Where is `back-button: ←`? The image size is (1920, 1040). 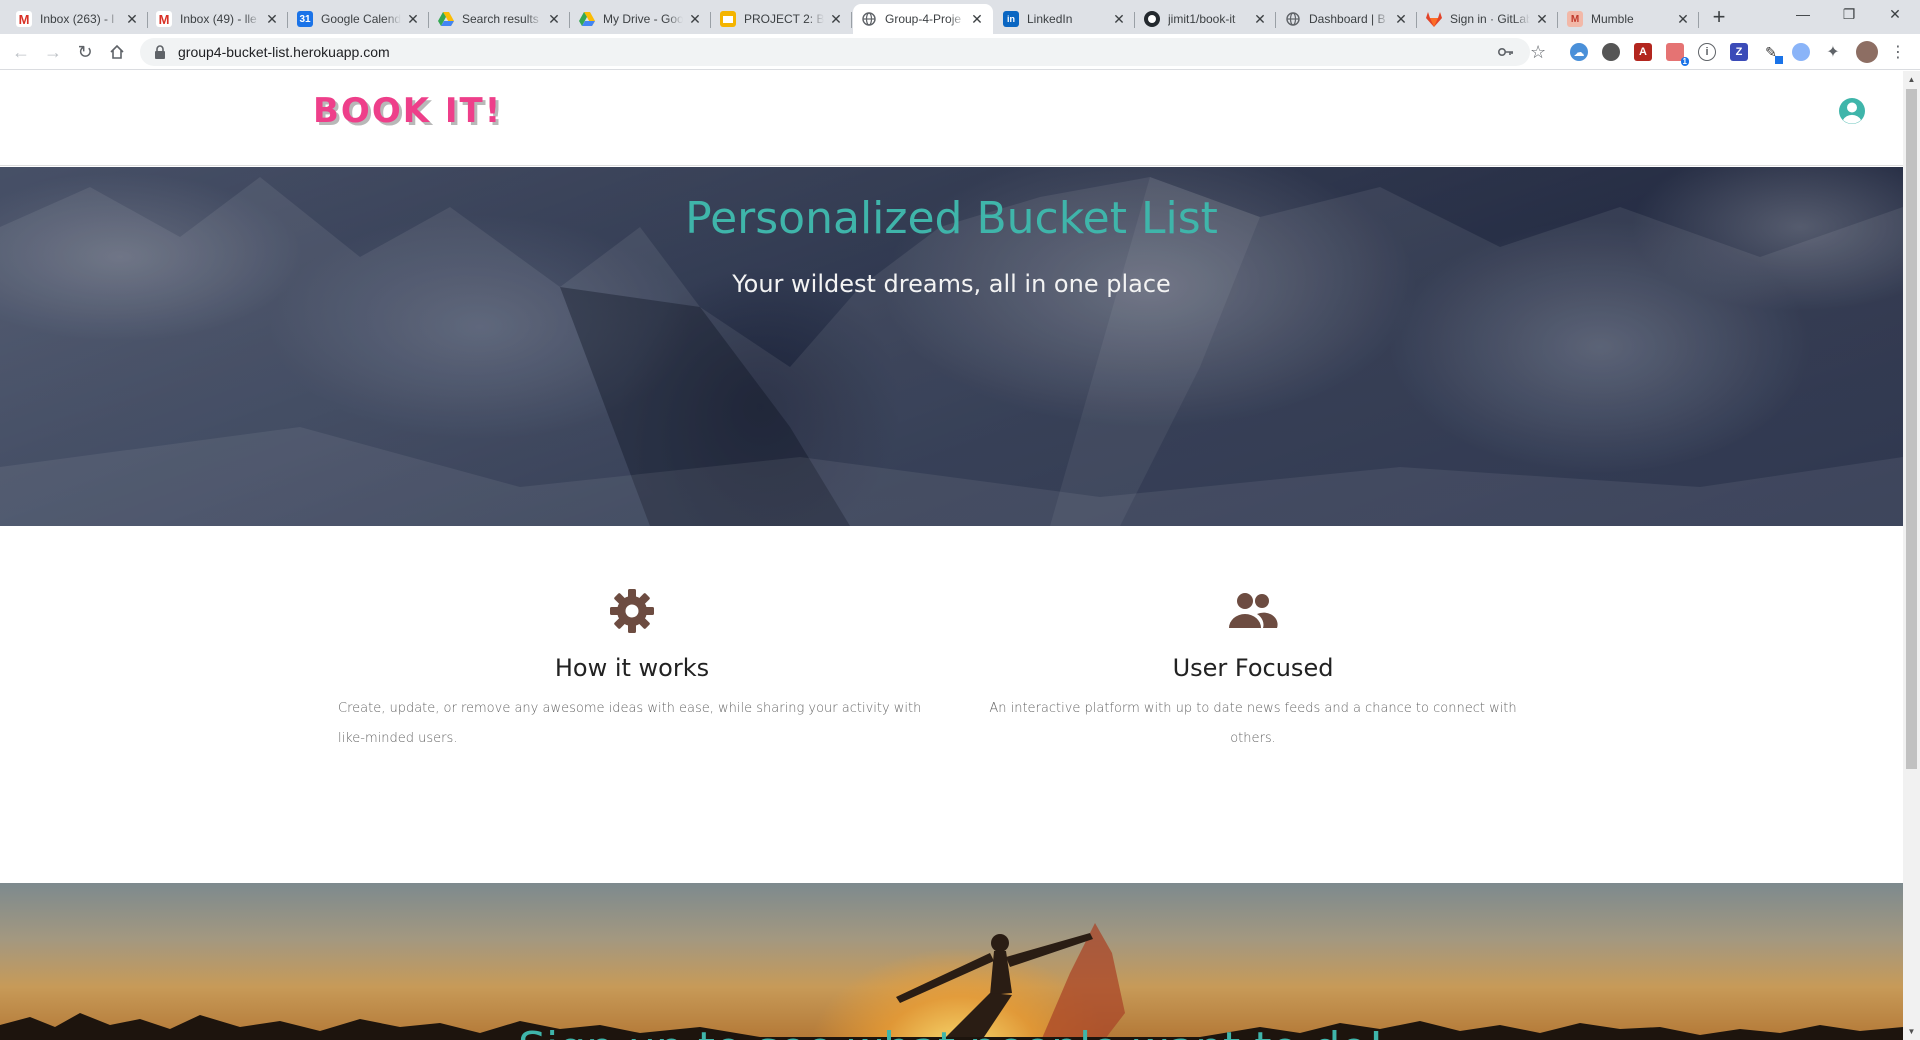
back-button: ← is located at coordinates (21, 52).